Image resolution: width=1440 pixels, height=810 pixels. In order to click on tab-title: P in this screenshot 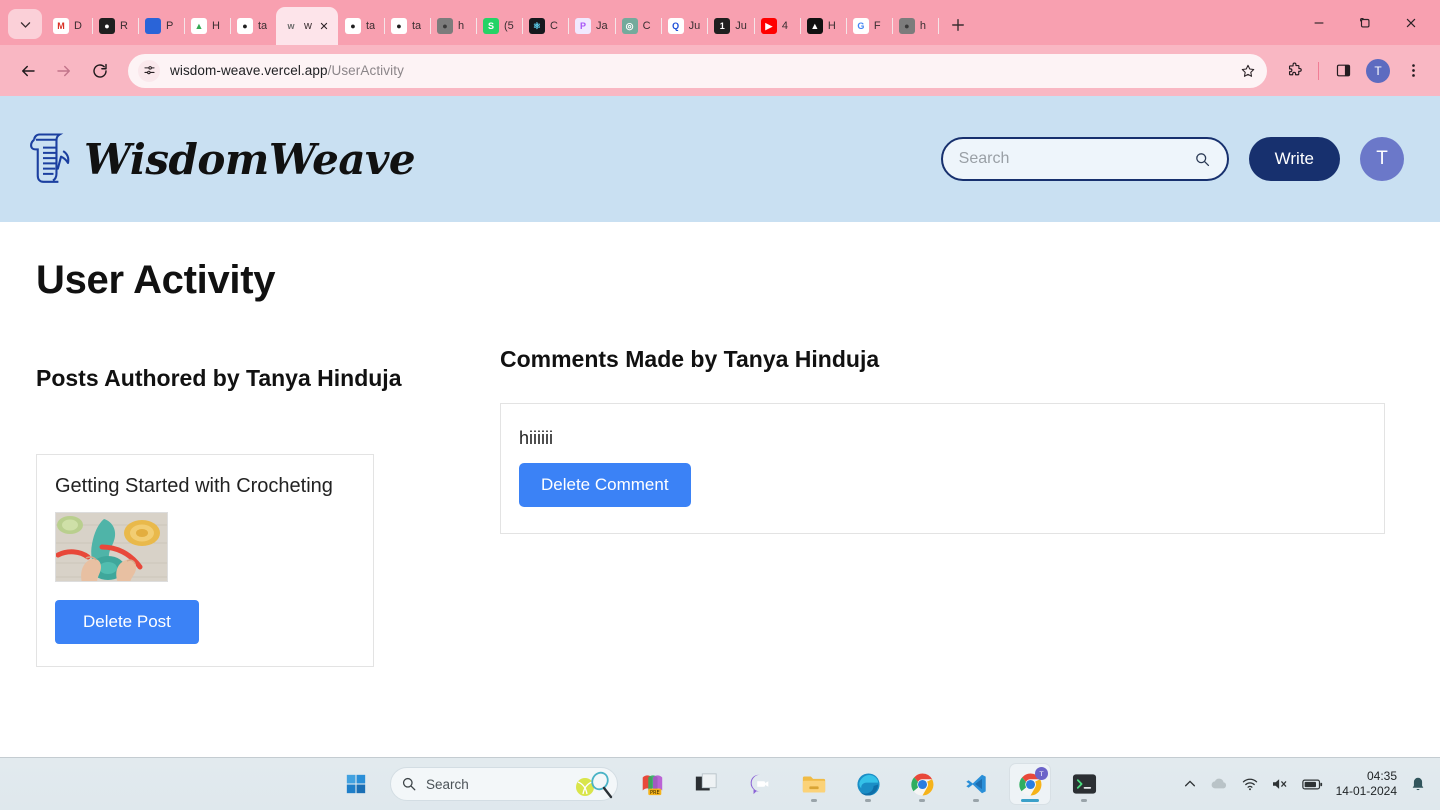, I will do `click(170, 26)`.